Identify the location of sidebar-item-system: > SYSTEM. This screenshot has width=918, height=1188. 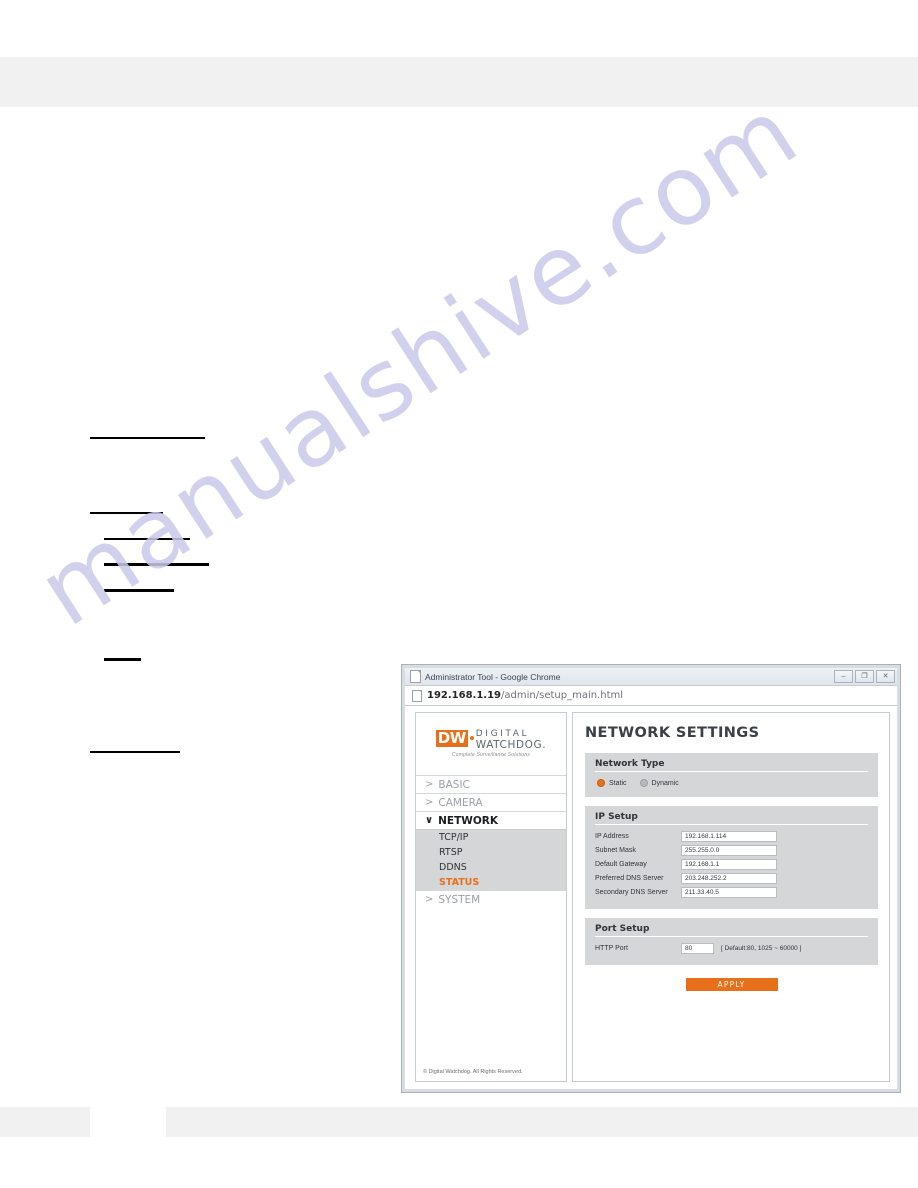
(491, 899).